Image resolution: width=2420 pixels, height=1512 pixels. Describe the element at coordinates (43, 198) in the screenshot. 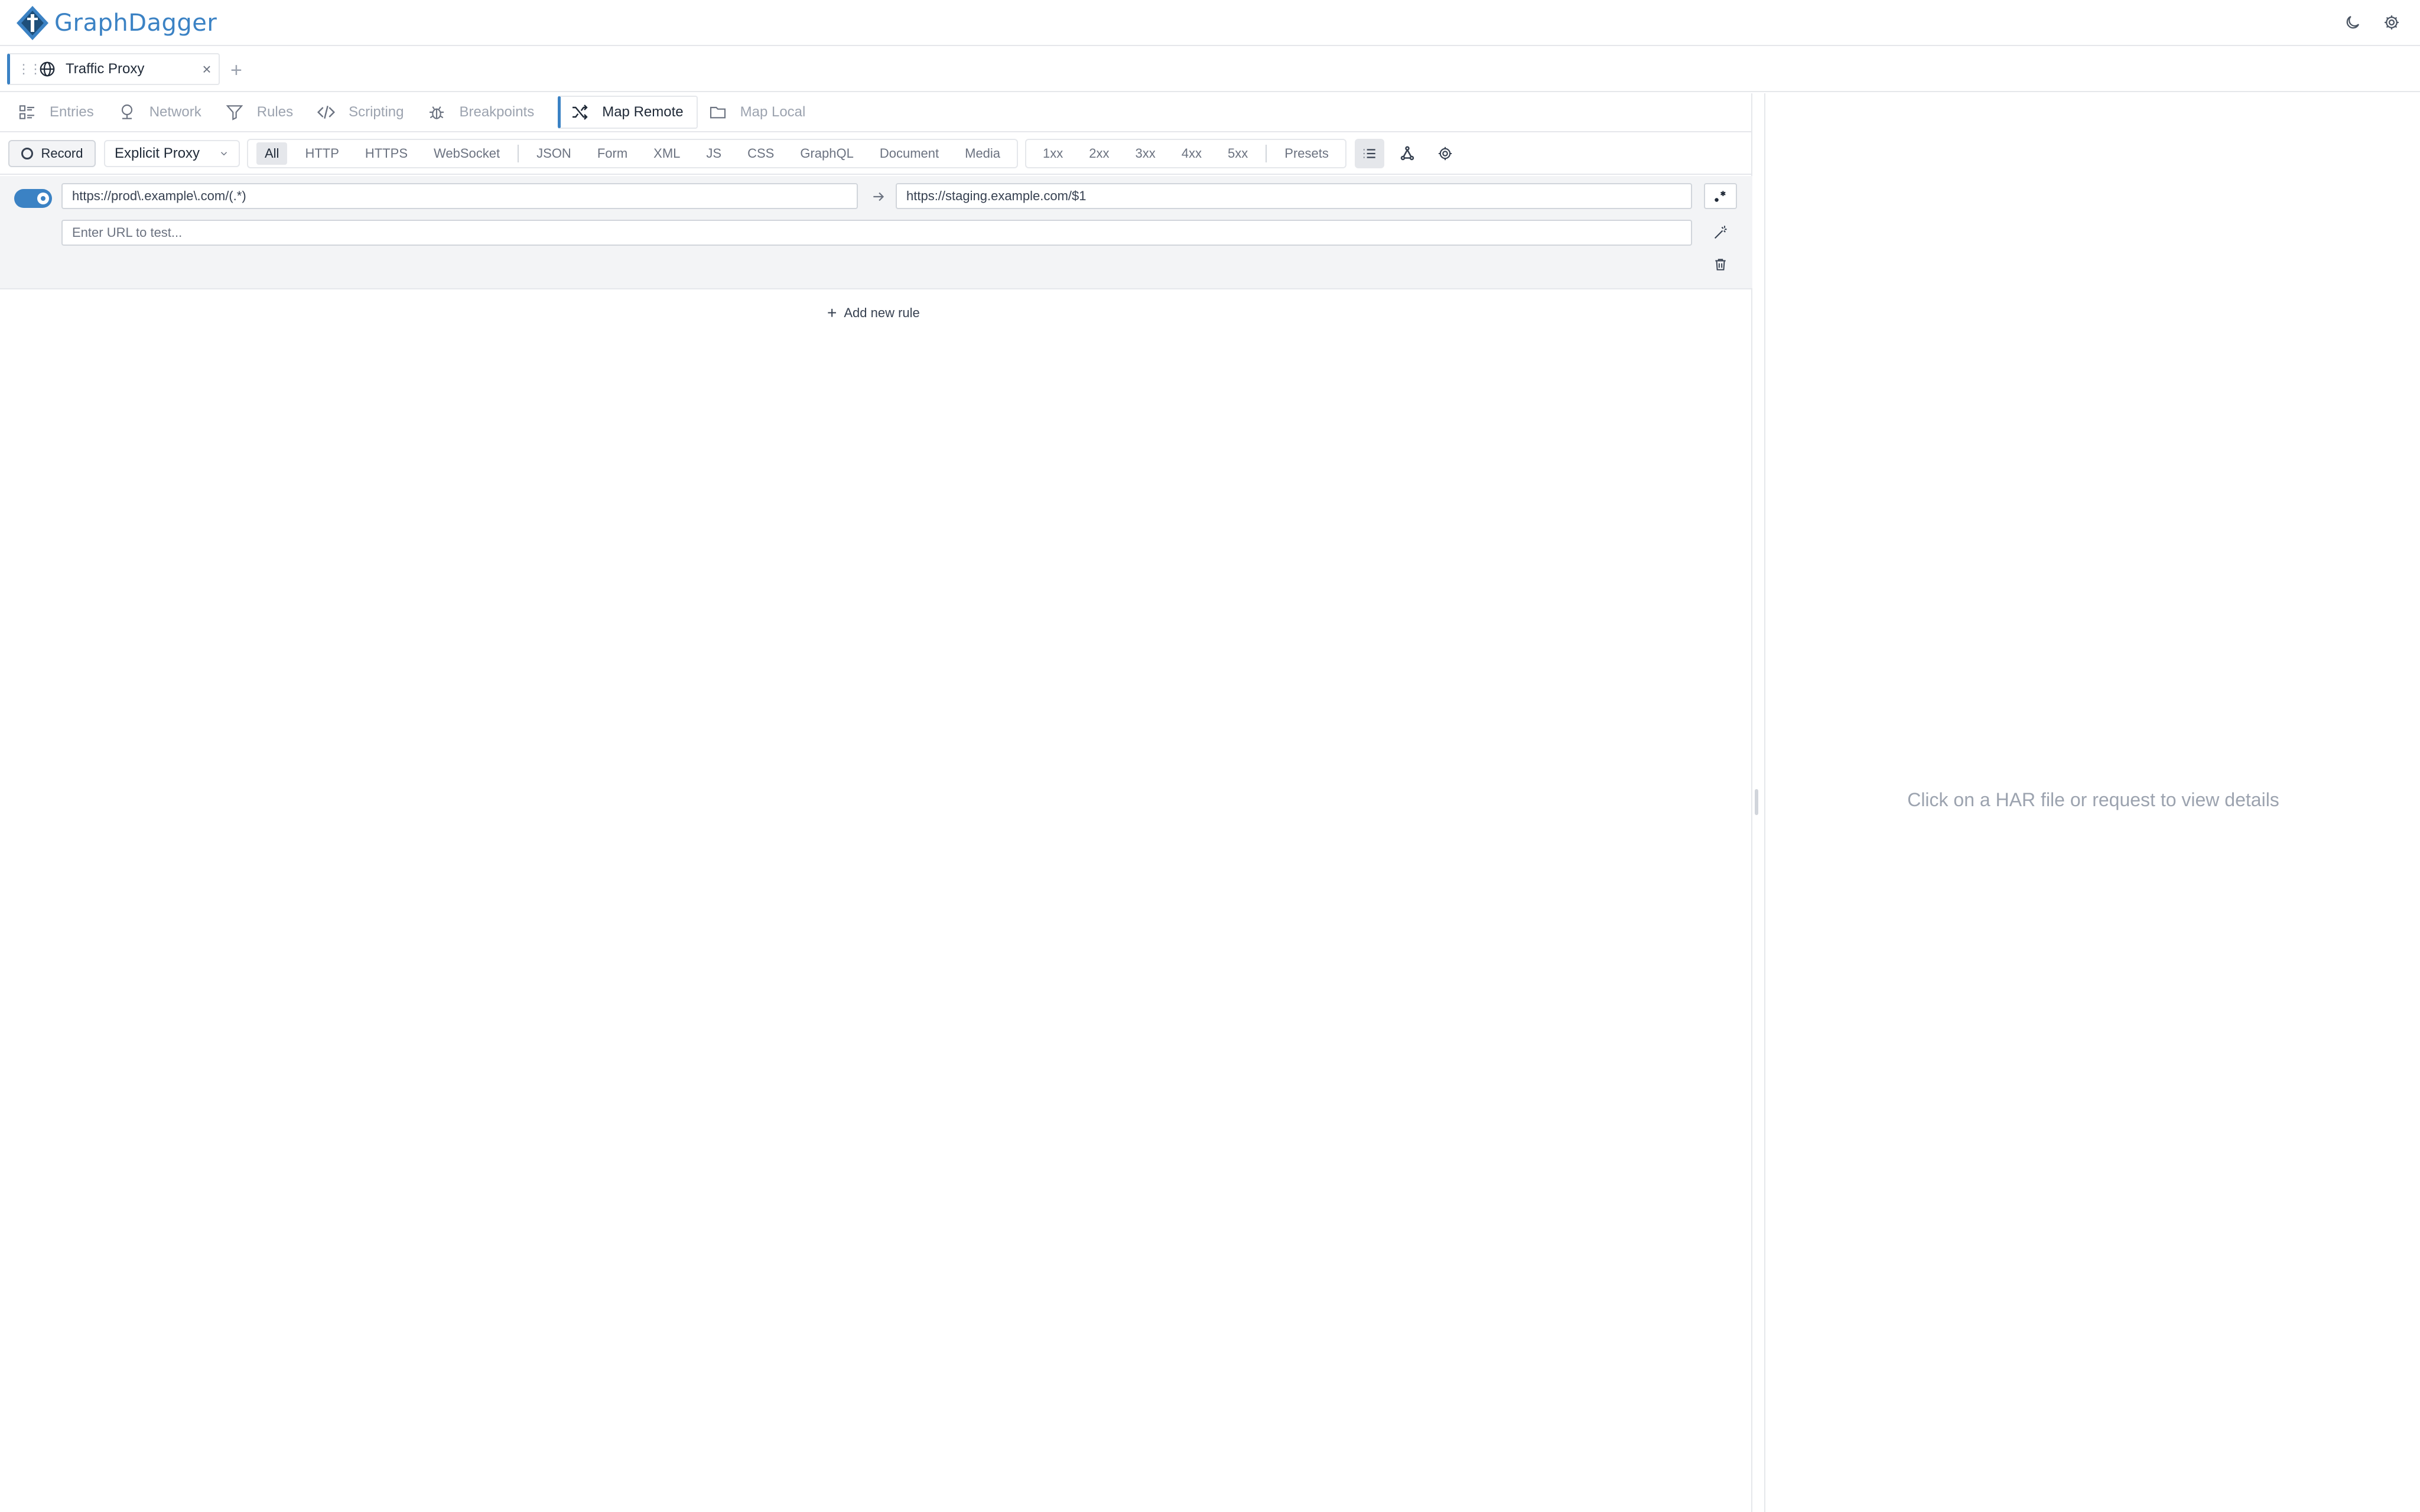

I see `toggle-knob` at that location.